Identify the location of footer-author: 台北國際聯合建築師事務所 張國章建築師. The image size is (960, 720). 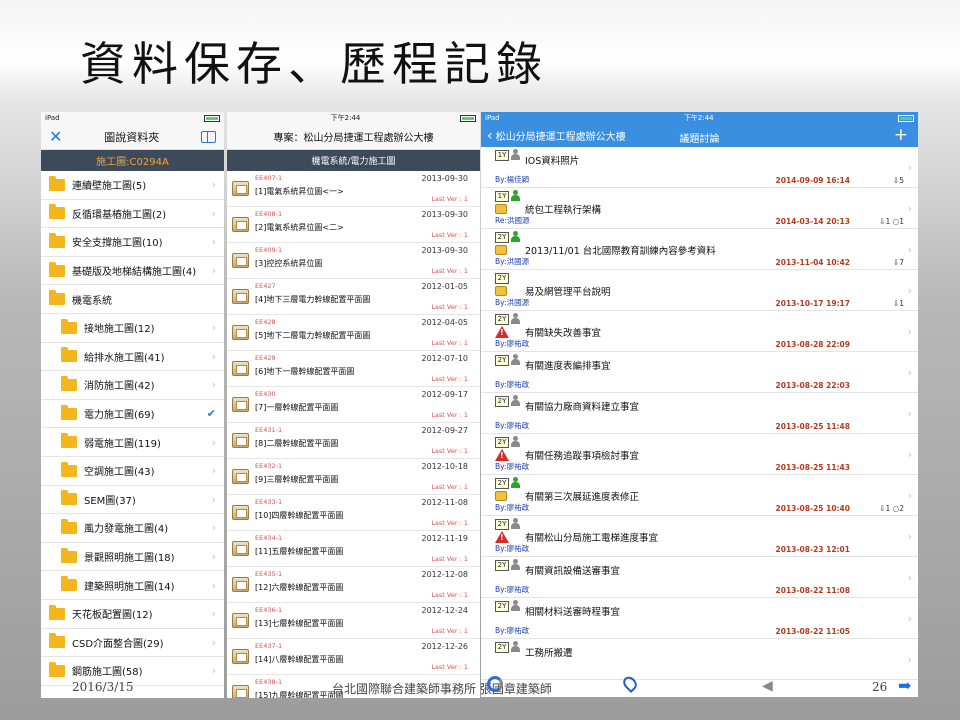
(442, 689).